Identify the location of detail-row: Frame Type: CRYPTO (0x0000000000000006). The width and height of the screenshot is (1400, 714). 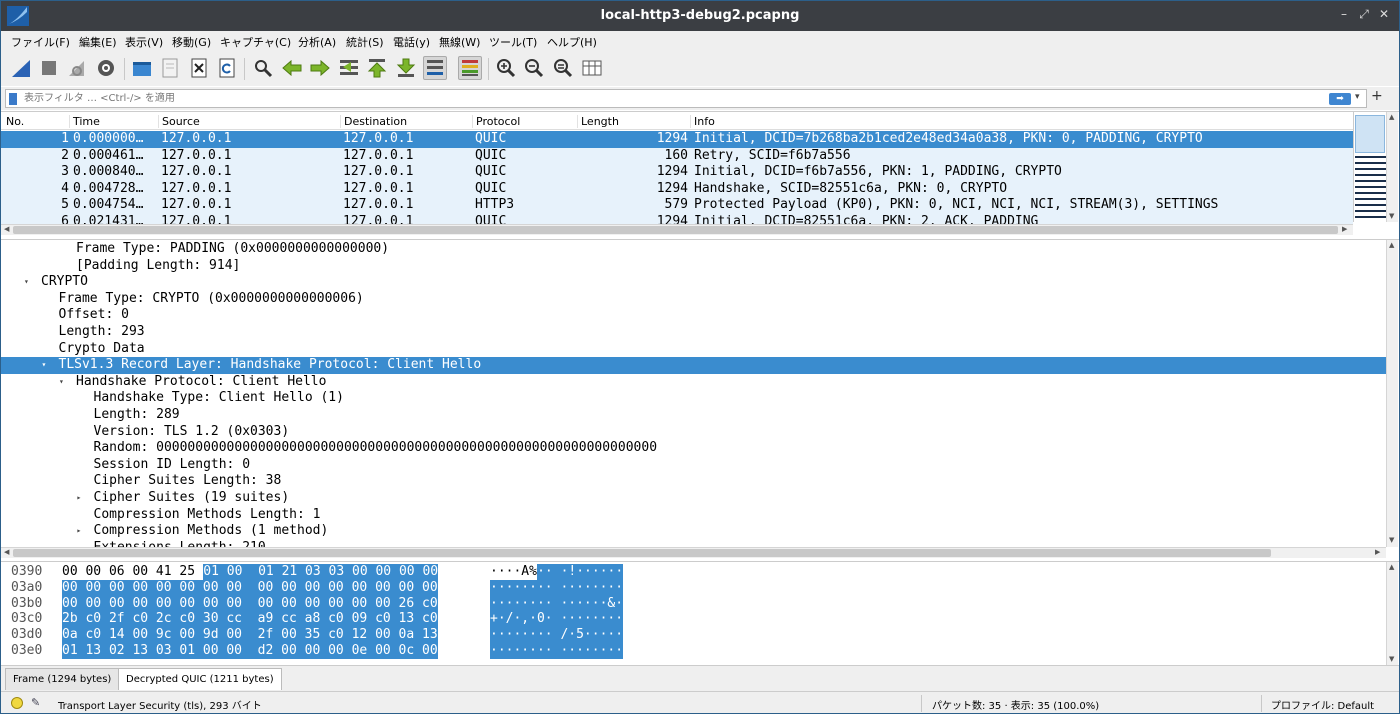
(693, 299).